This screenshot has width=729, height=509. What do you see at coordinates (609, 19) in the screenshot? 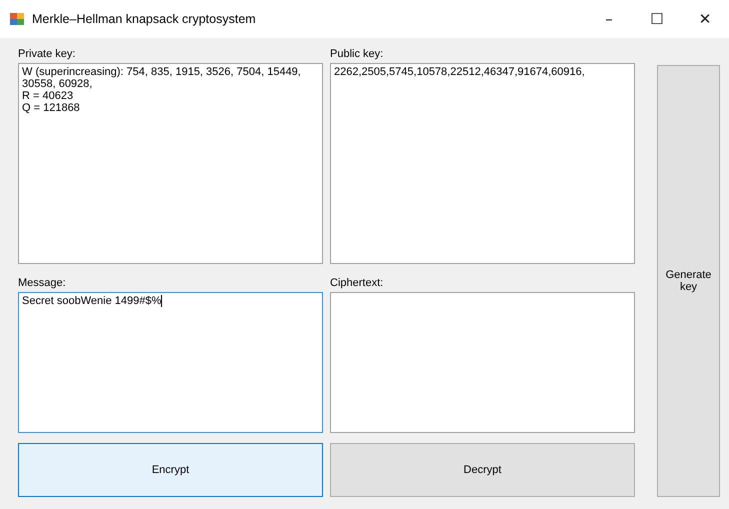
I see `minimize-button: –` at bounding box center [609, 19].